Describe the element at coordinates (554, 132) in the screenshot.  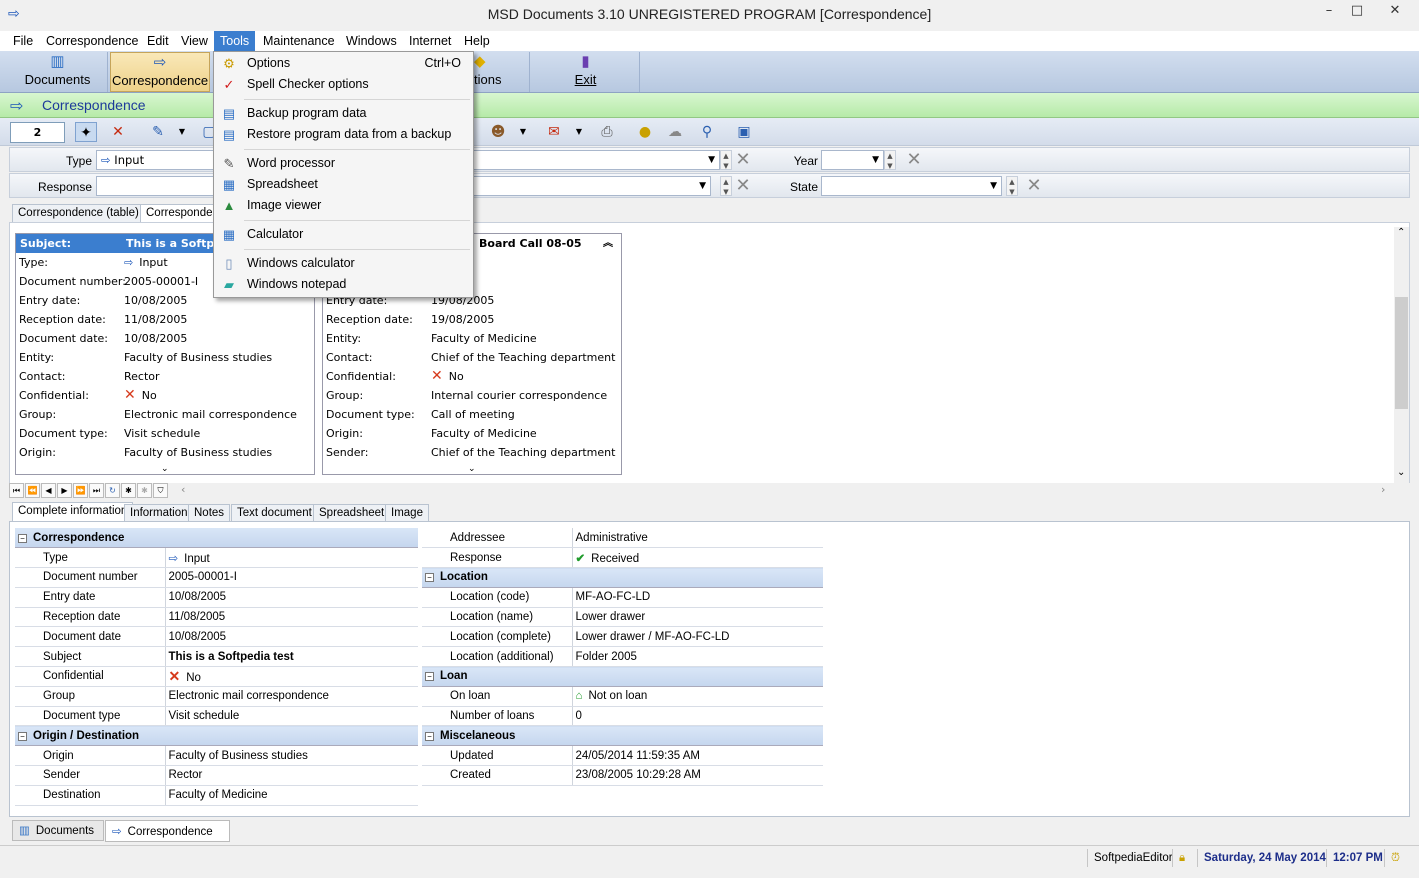
I see `email-delete-icon: ✉` at that location.